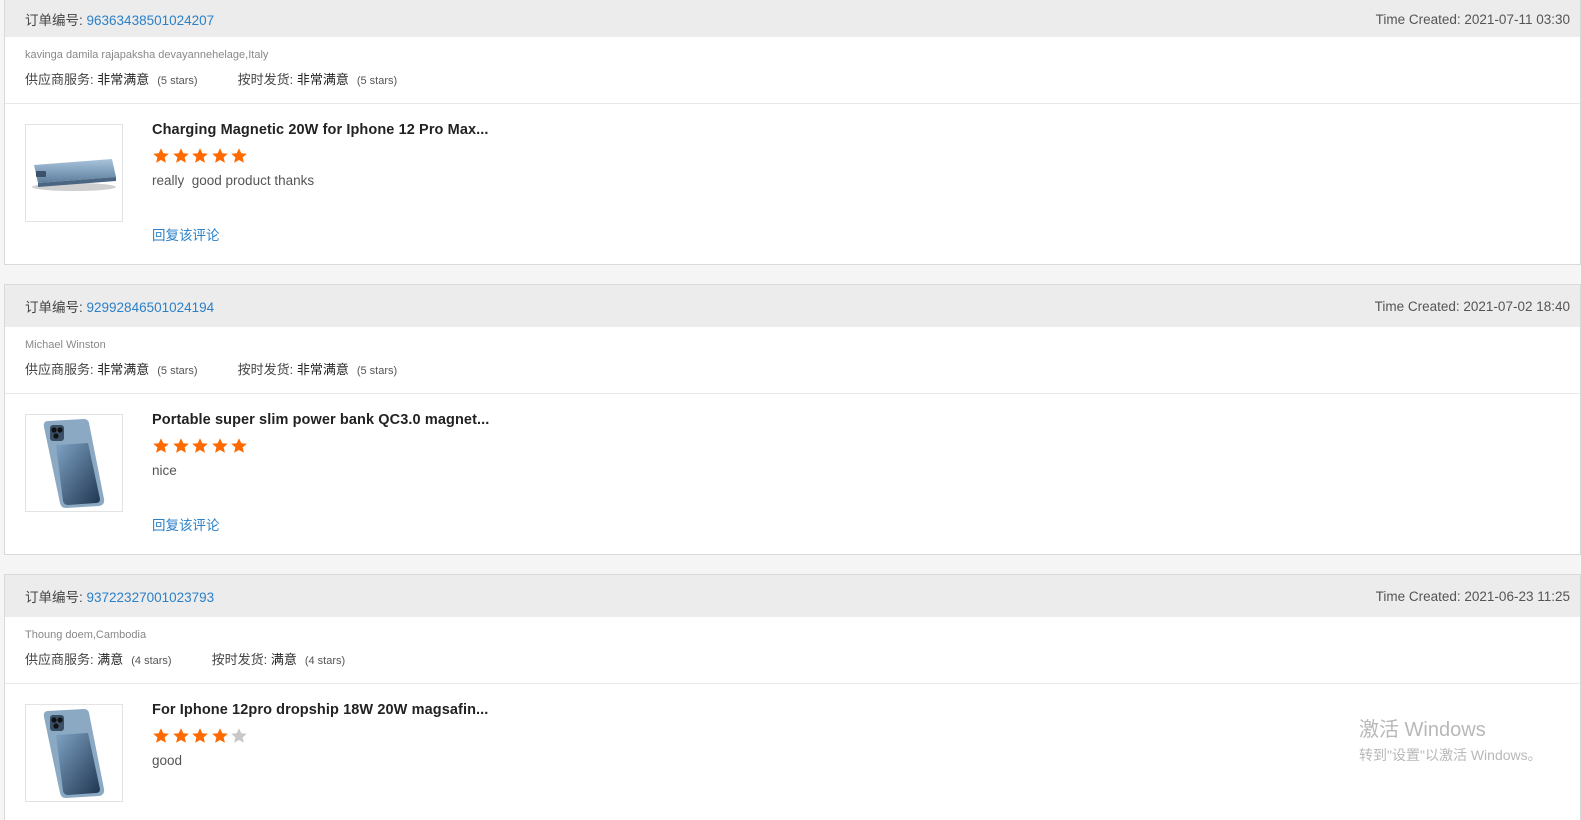 The height and width of the screenshot is (820, 1581). What do you see at coordinates (1472, 596) in the screenshot?
I see `time-created: Time Created: 2021-06-23 11:25` at bounding box center [1472, 596].